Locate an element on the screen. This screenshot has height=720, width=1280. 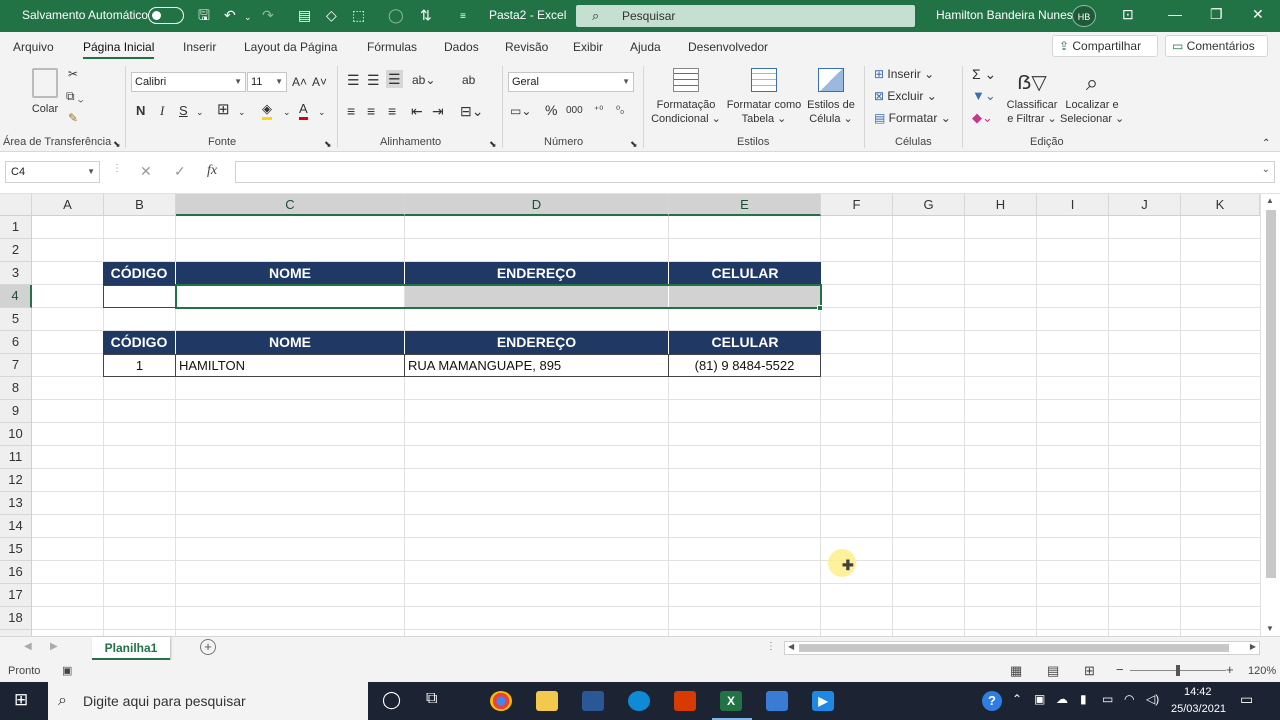
show-hidden-icon: ⌃ is located at coordinates (1017, 699).